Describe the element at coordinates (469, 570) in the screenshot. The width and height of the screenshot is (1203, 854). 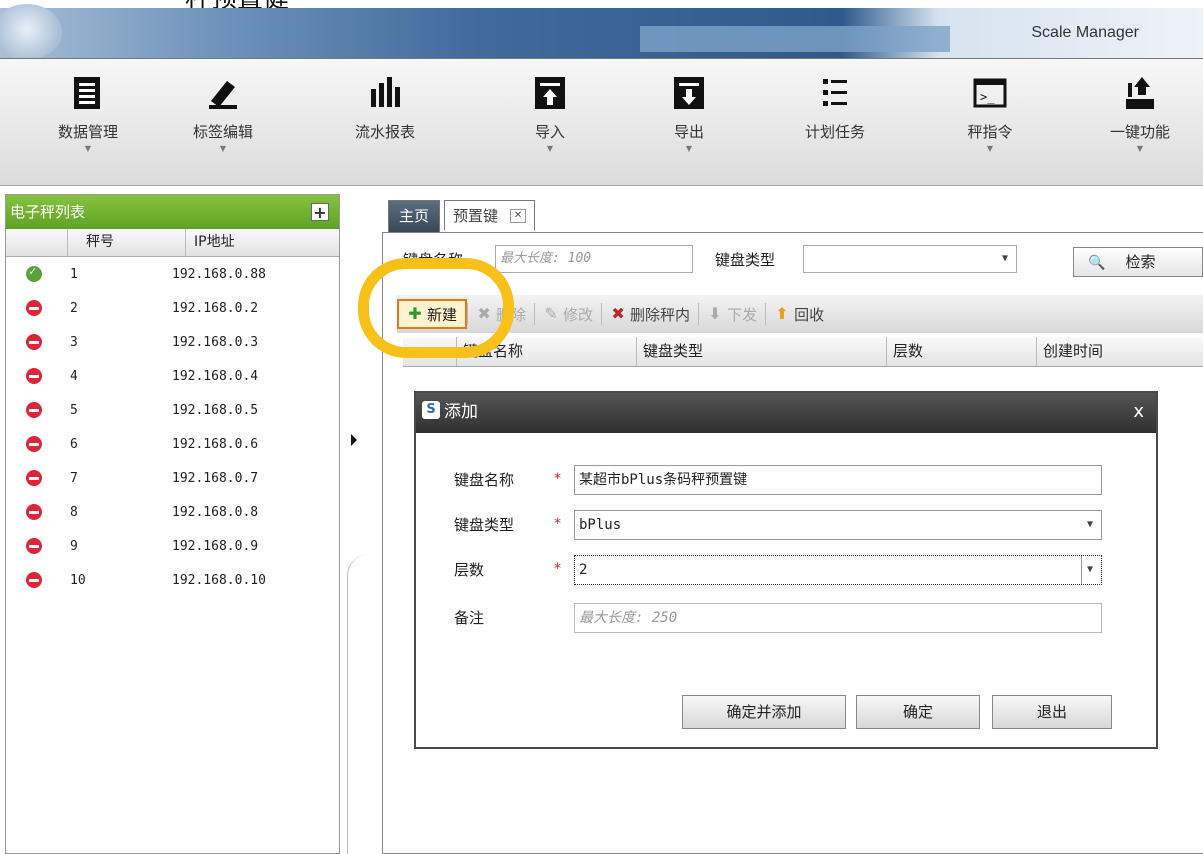
I see `layers-label: 层数` at that location.